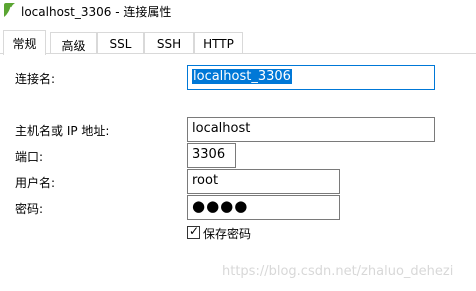  Describe the element at coordinates (221, 128) in the screenshot. I see `host-value: localhost` at that location.